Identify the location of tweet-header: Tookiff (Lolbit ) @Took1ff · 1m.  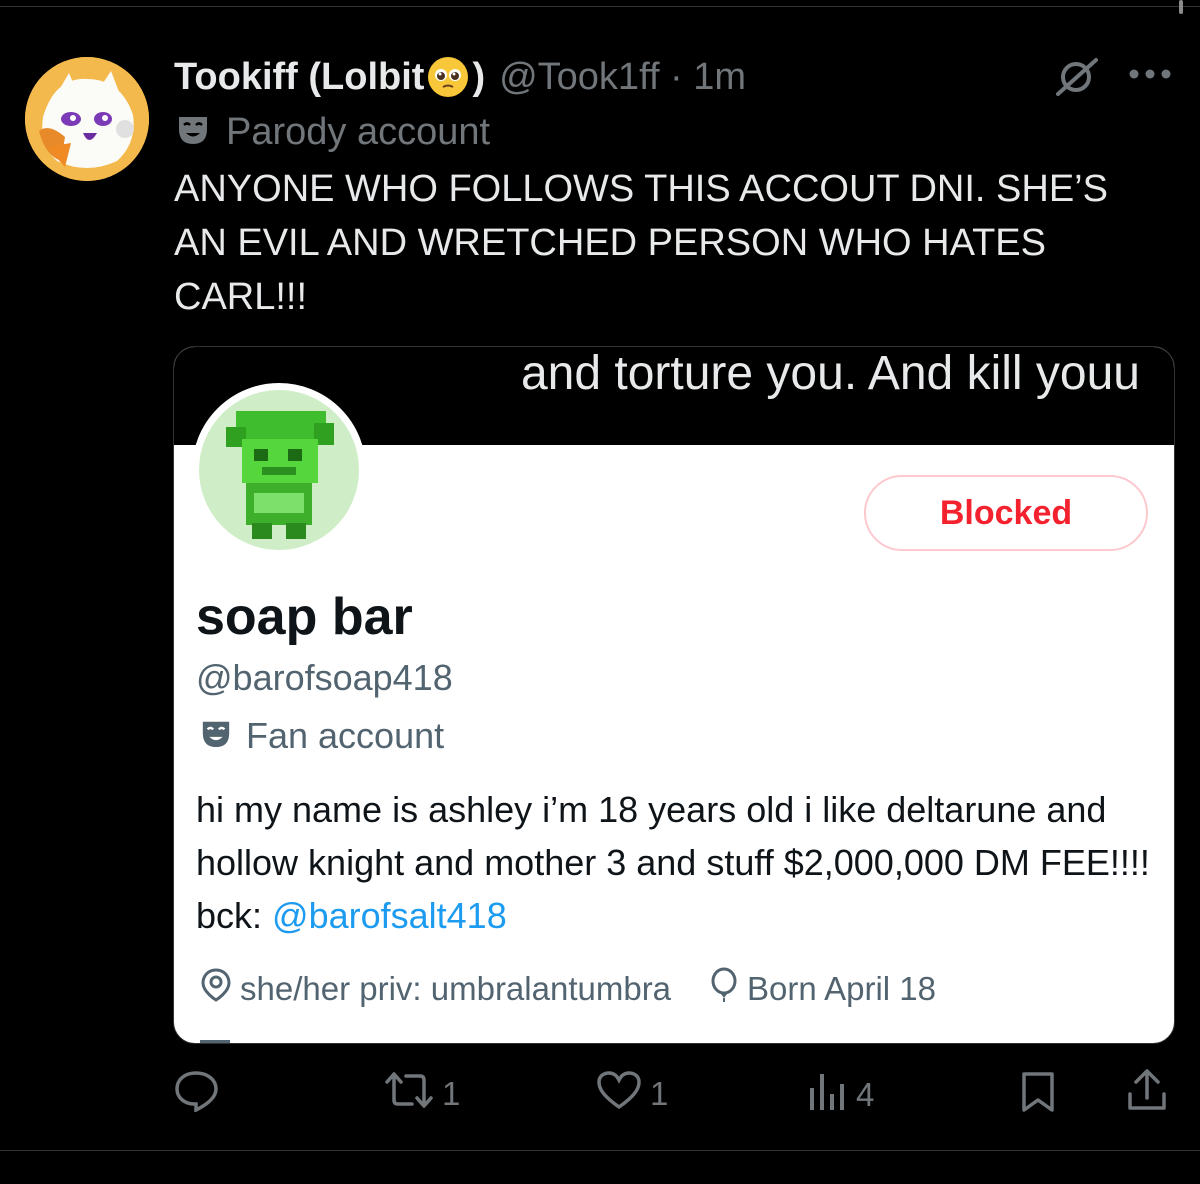
(460, 77).